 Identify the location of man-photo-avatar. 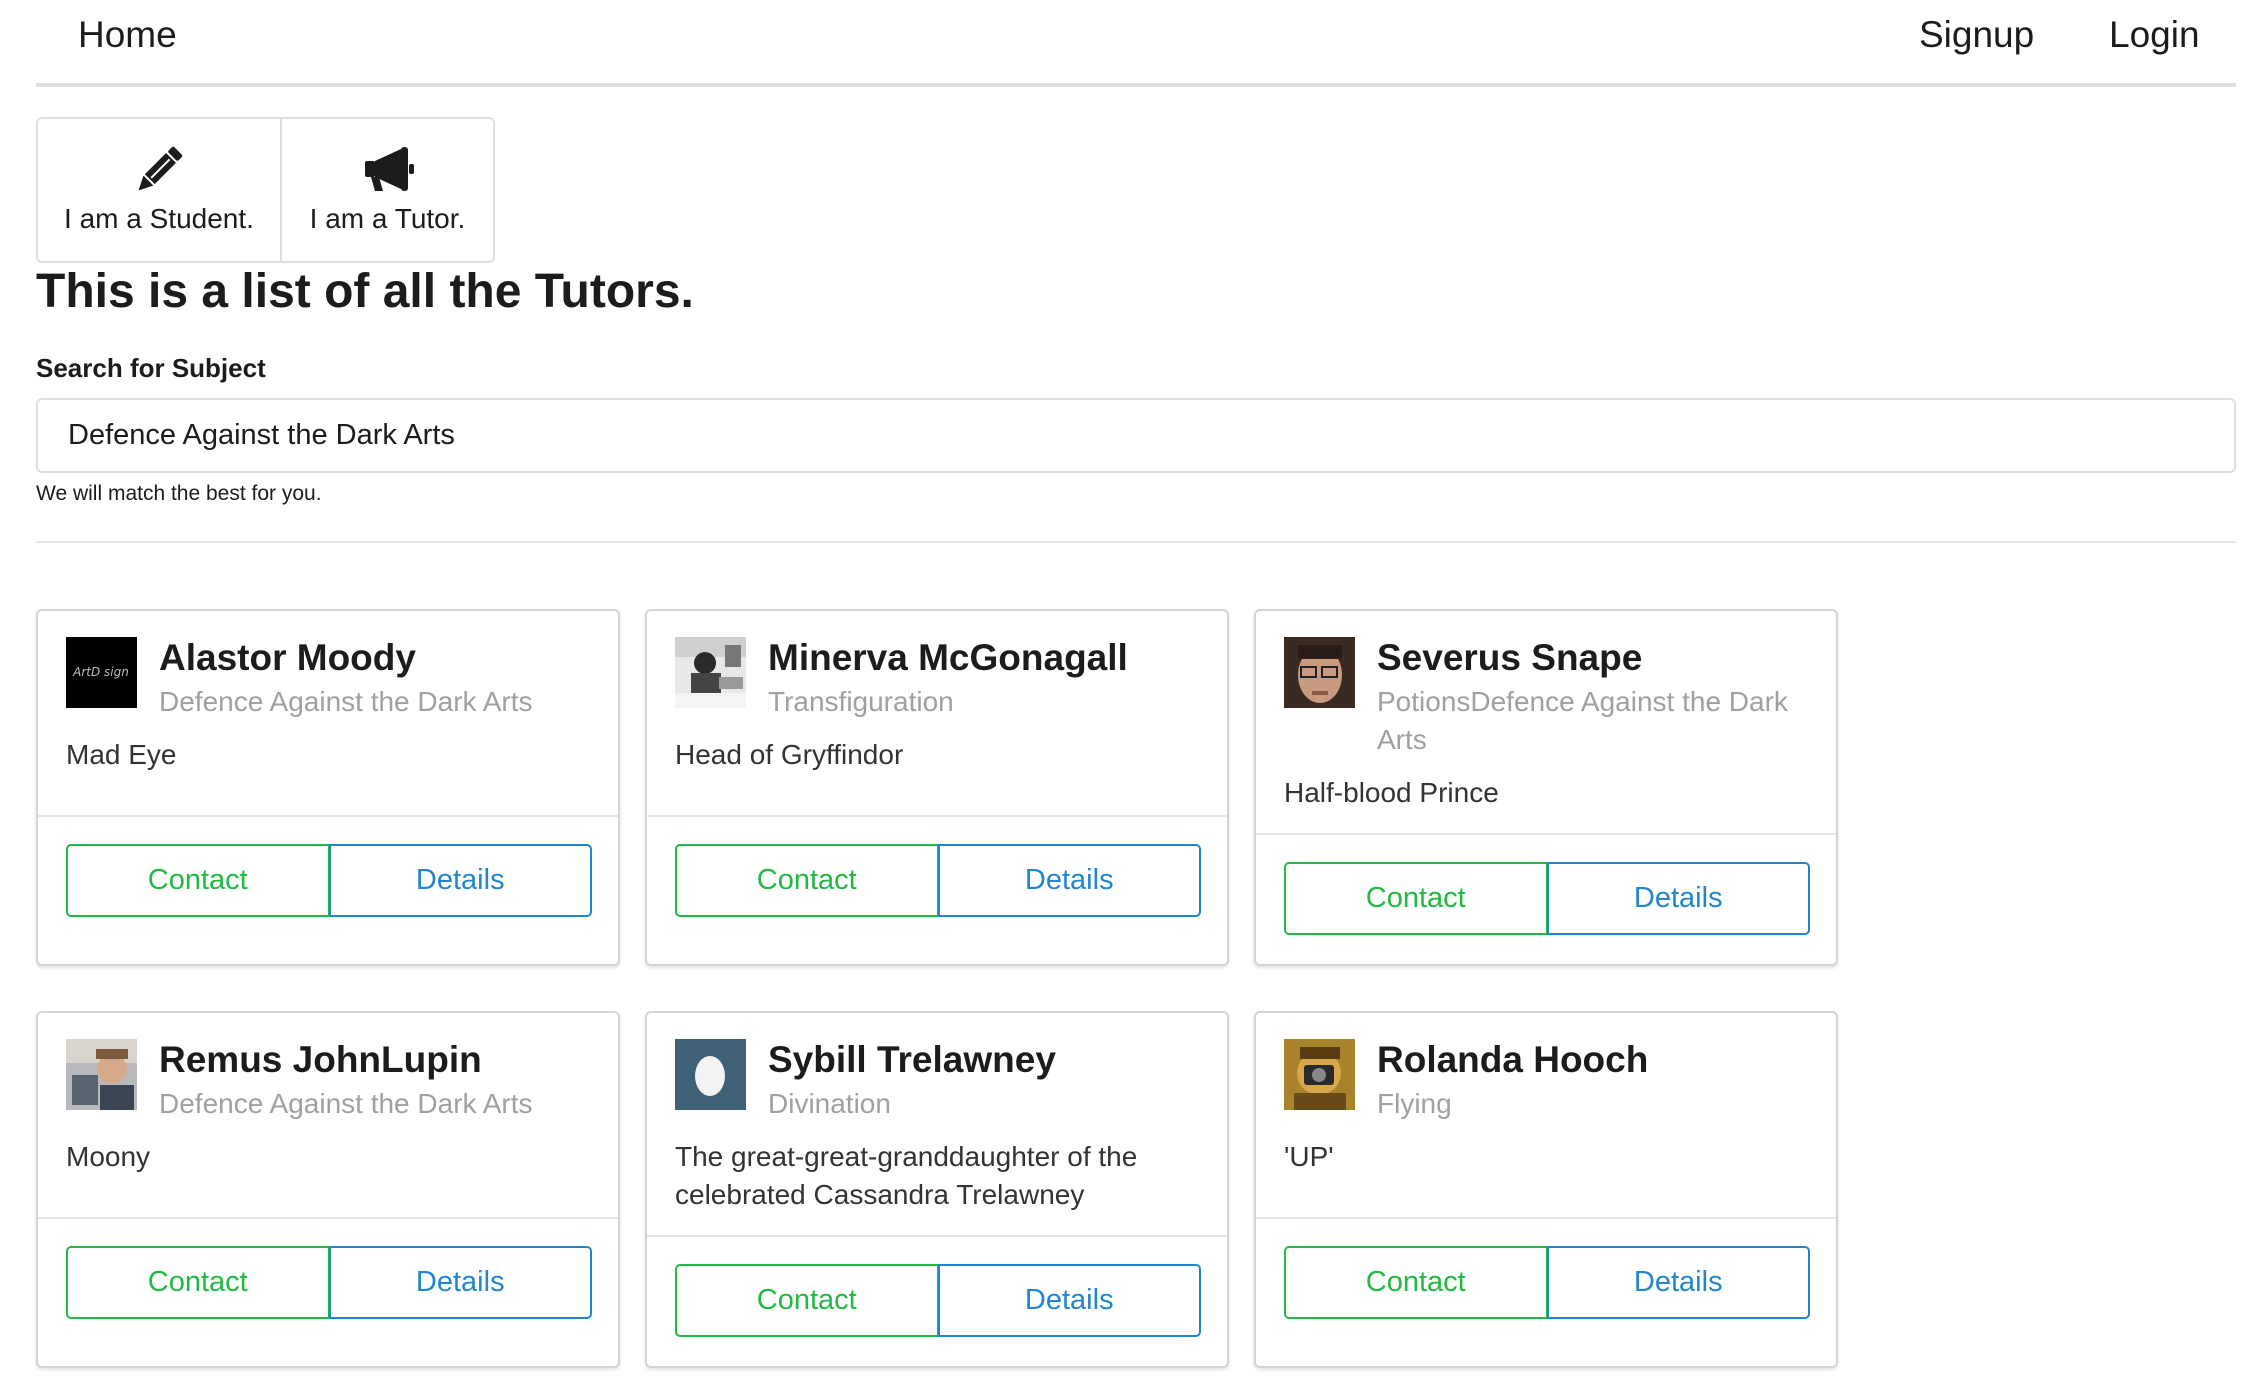
(101, 1074).